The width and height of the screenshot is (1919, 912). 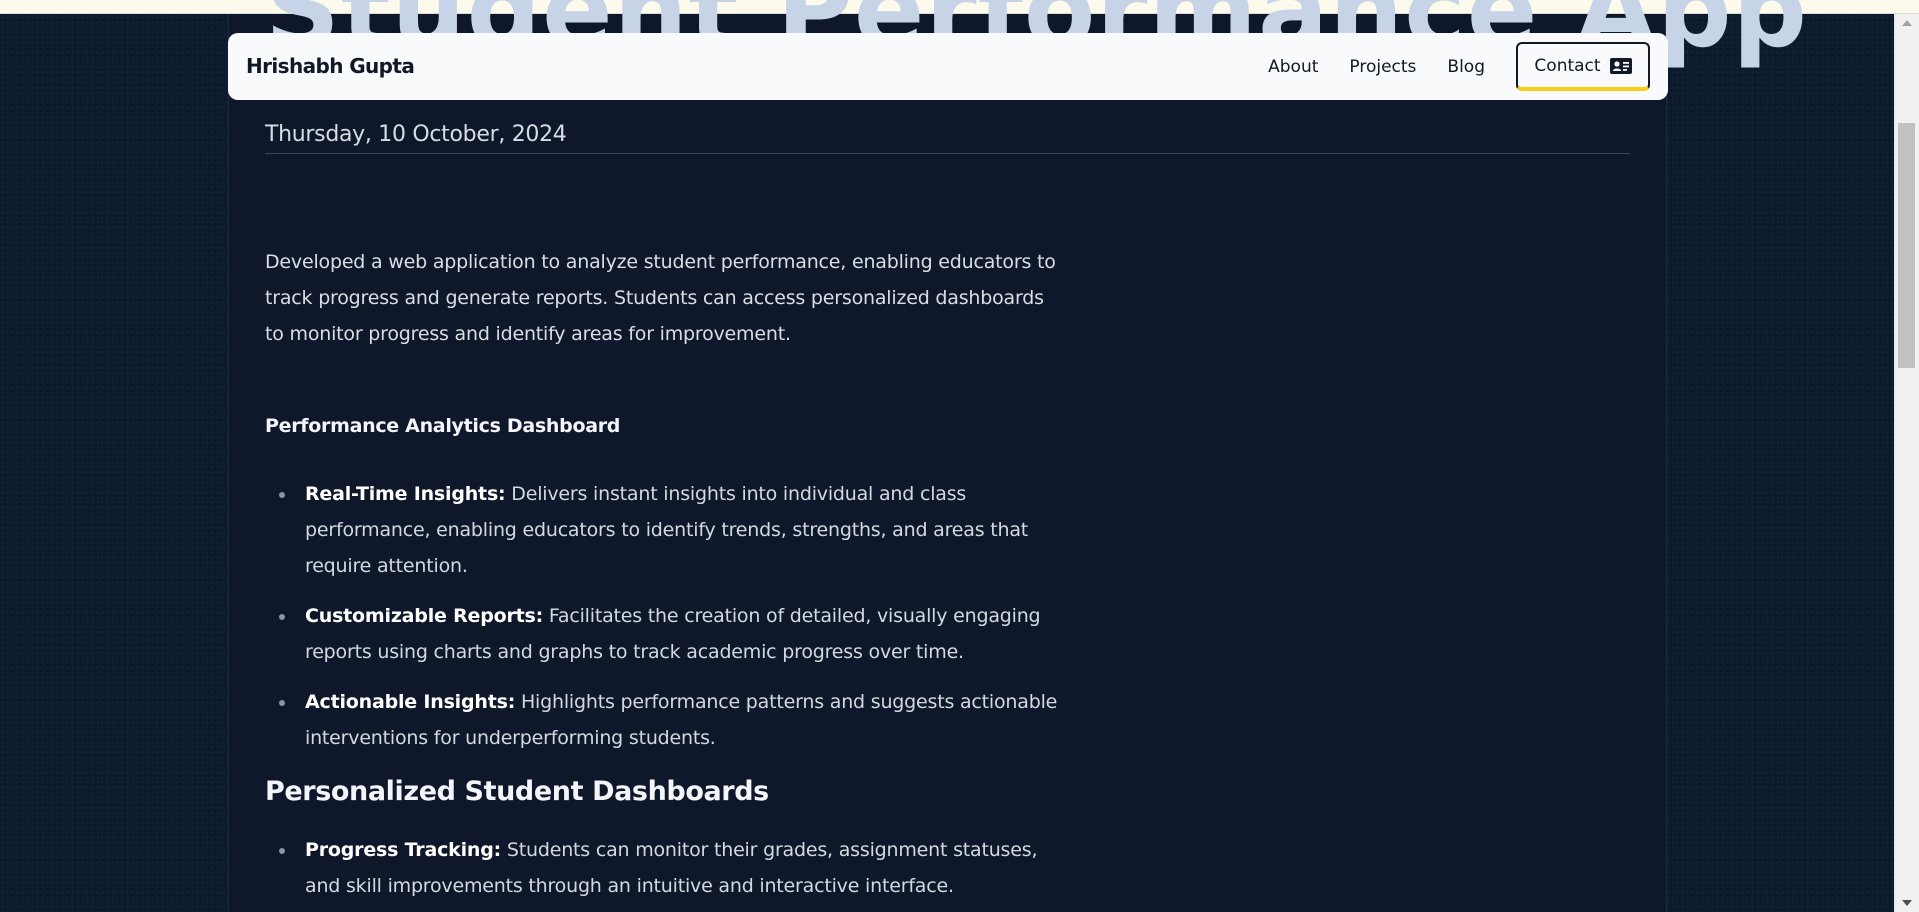 I want to click on nav-links: About Projects Blog Contact, so click(x=1459, y=66).